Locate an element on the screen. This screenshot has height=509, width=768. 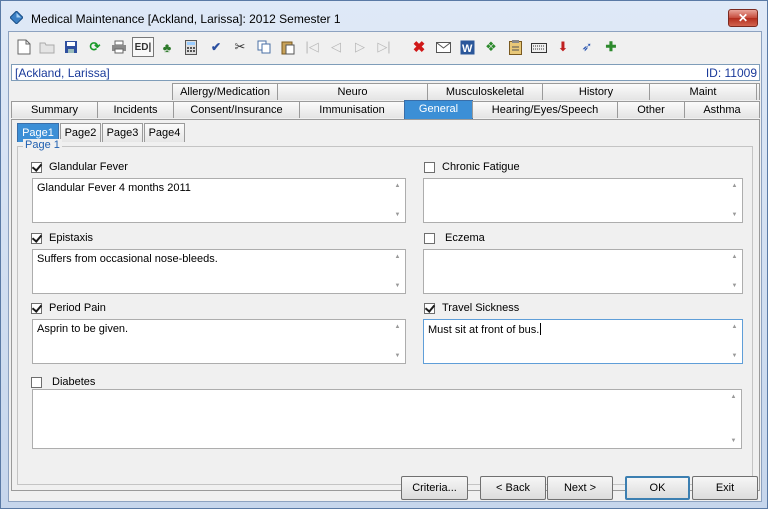
tab-neuro: Neuro is located at coordinates (352, 91).